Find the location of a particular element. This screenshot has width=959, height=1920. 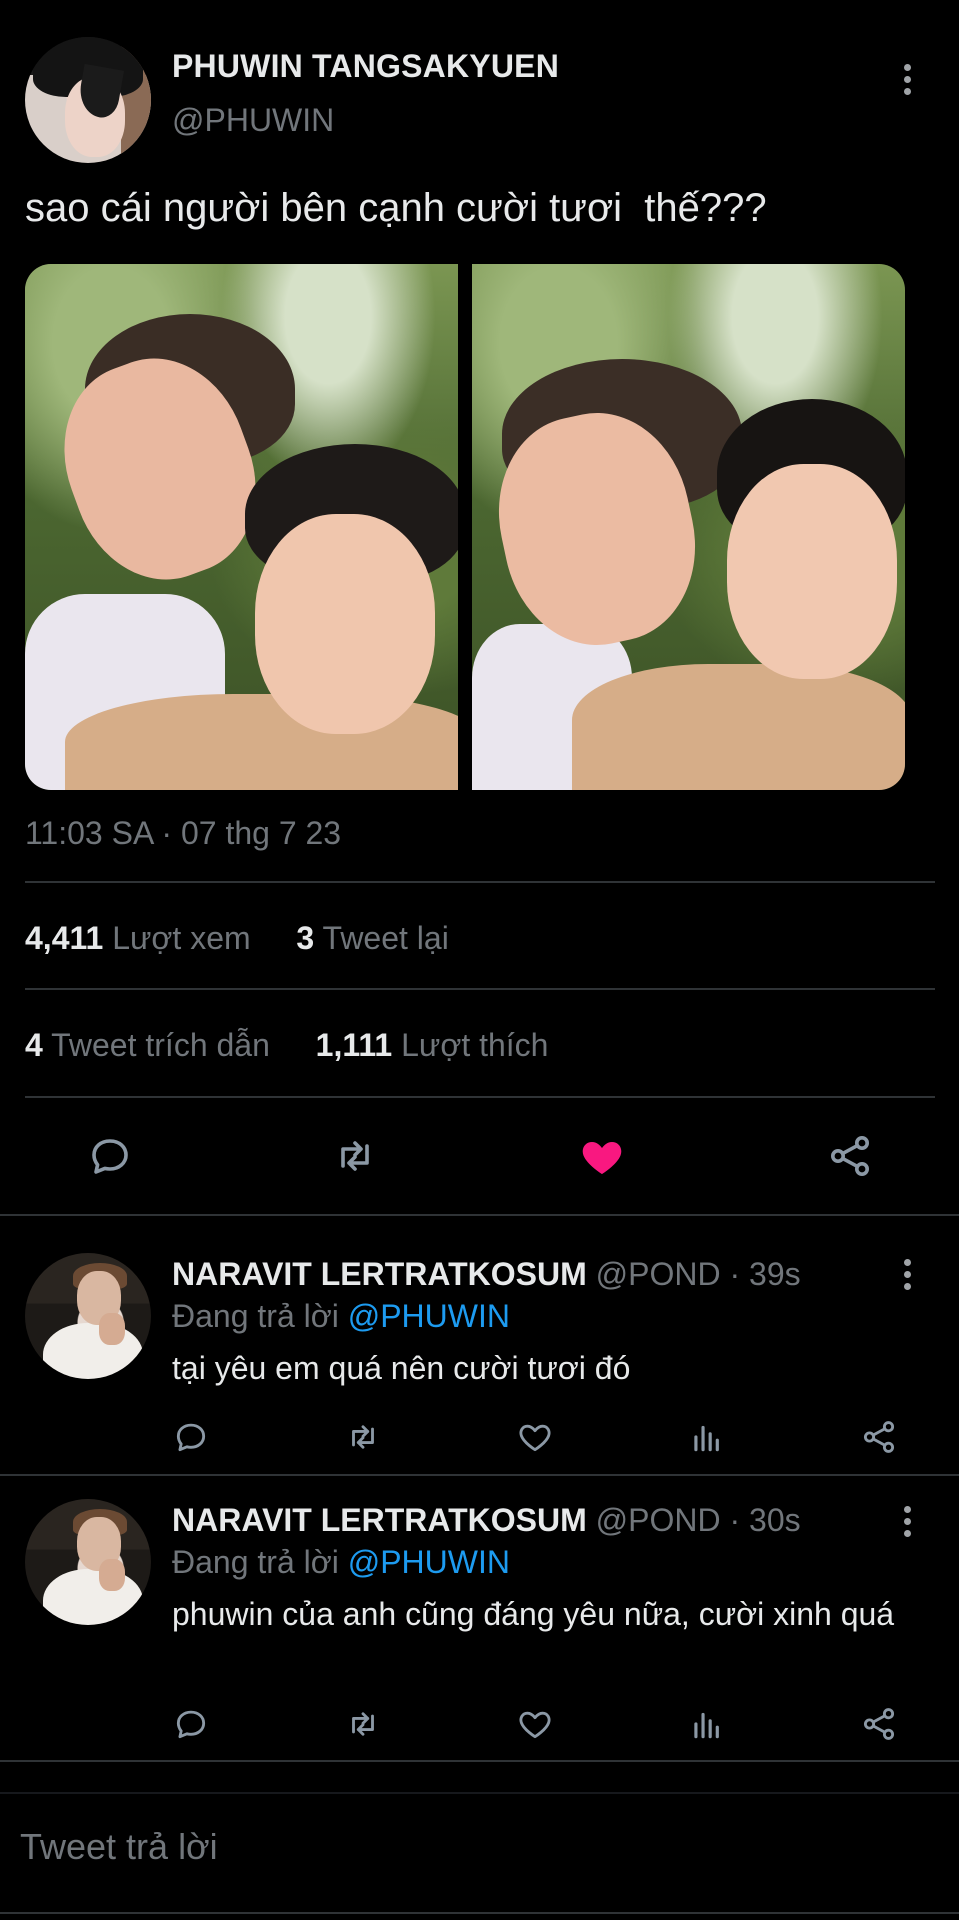

stats-row-2: 4 Tweet trích dẫn 1,111 Lượt thích is located at coordinates (286, 1045).